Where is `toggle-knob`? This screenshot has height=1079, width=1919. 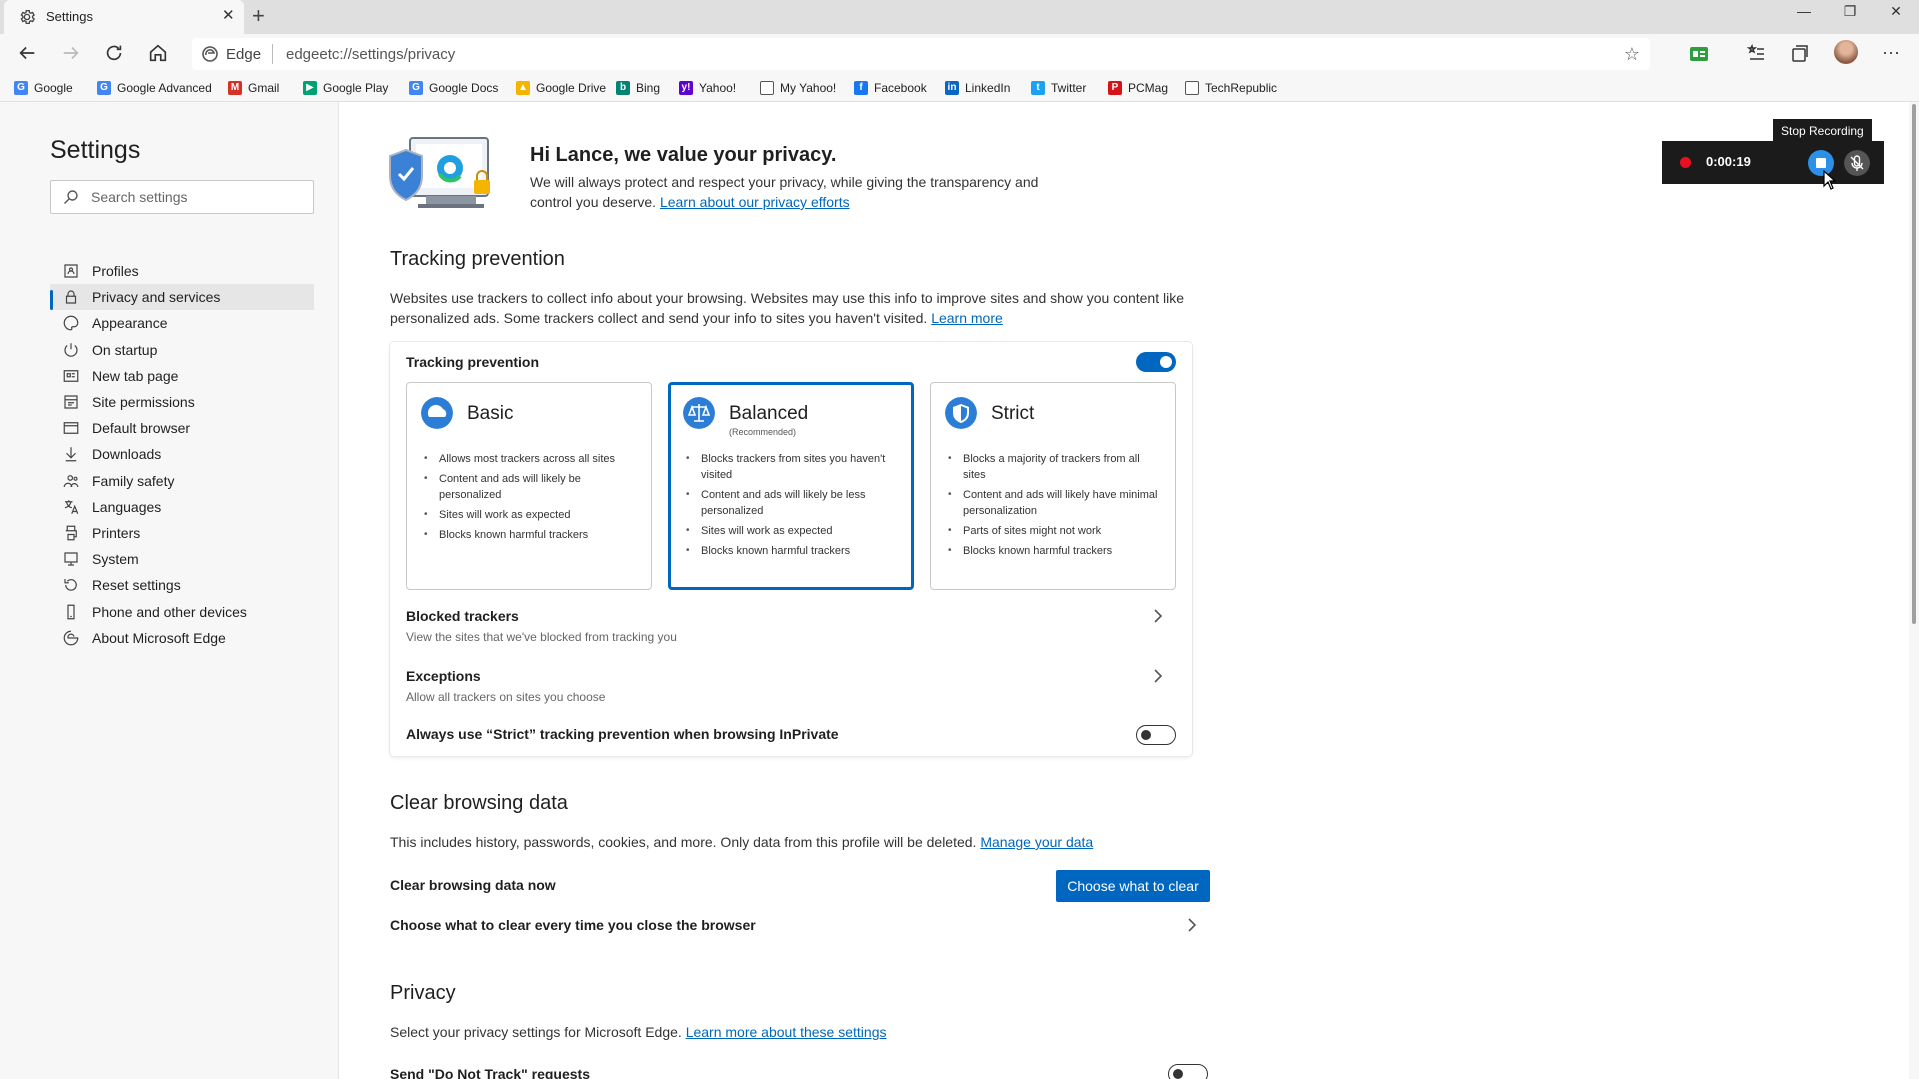 toggle-knob is located at coordinates (1146, 735).